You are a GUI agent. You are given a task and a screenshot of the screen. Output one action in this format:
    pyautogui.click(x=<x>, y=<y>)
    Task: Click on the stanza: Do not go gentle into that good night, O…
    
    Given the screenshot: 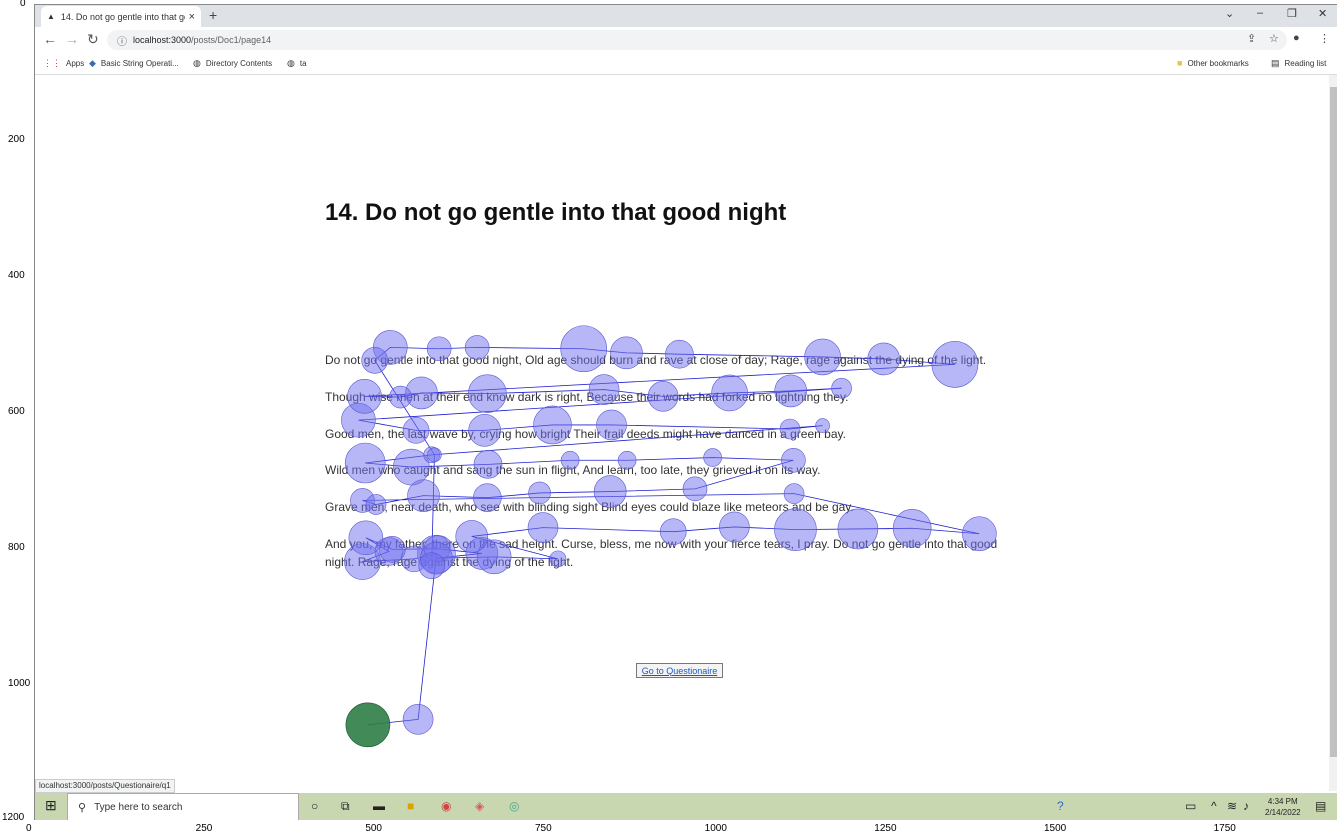 What is the action you would take?
    pyautogui.click(x=656, y=360)
    